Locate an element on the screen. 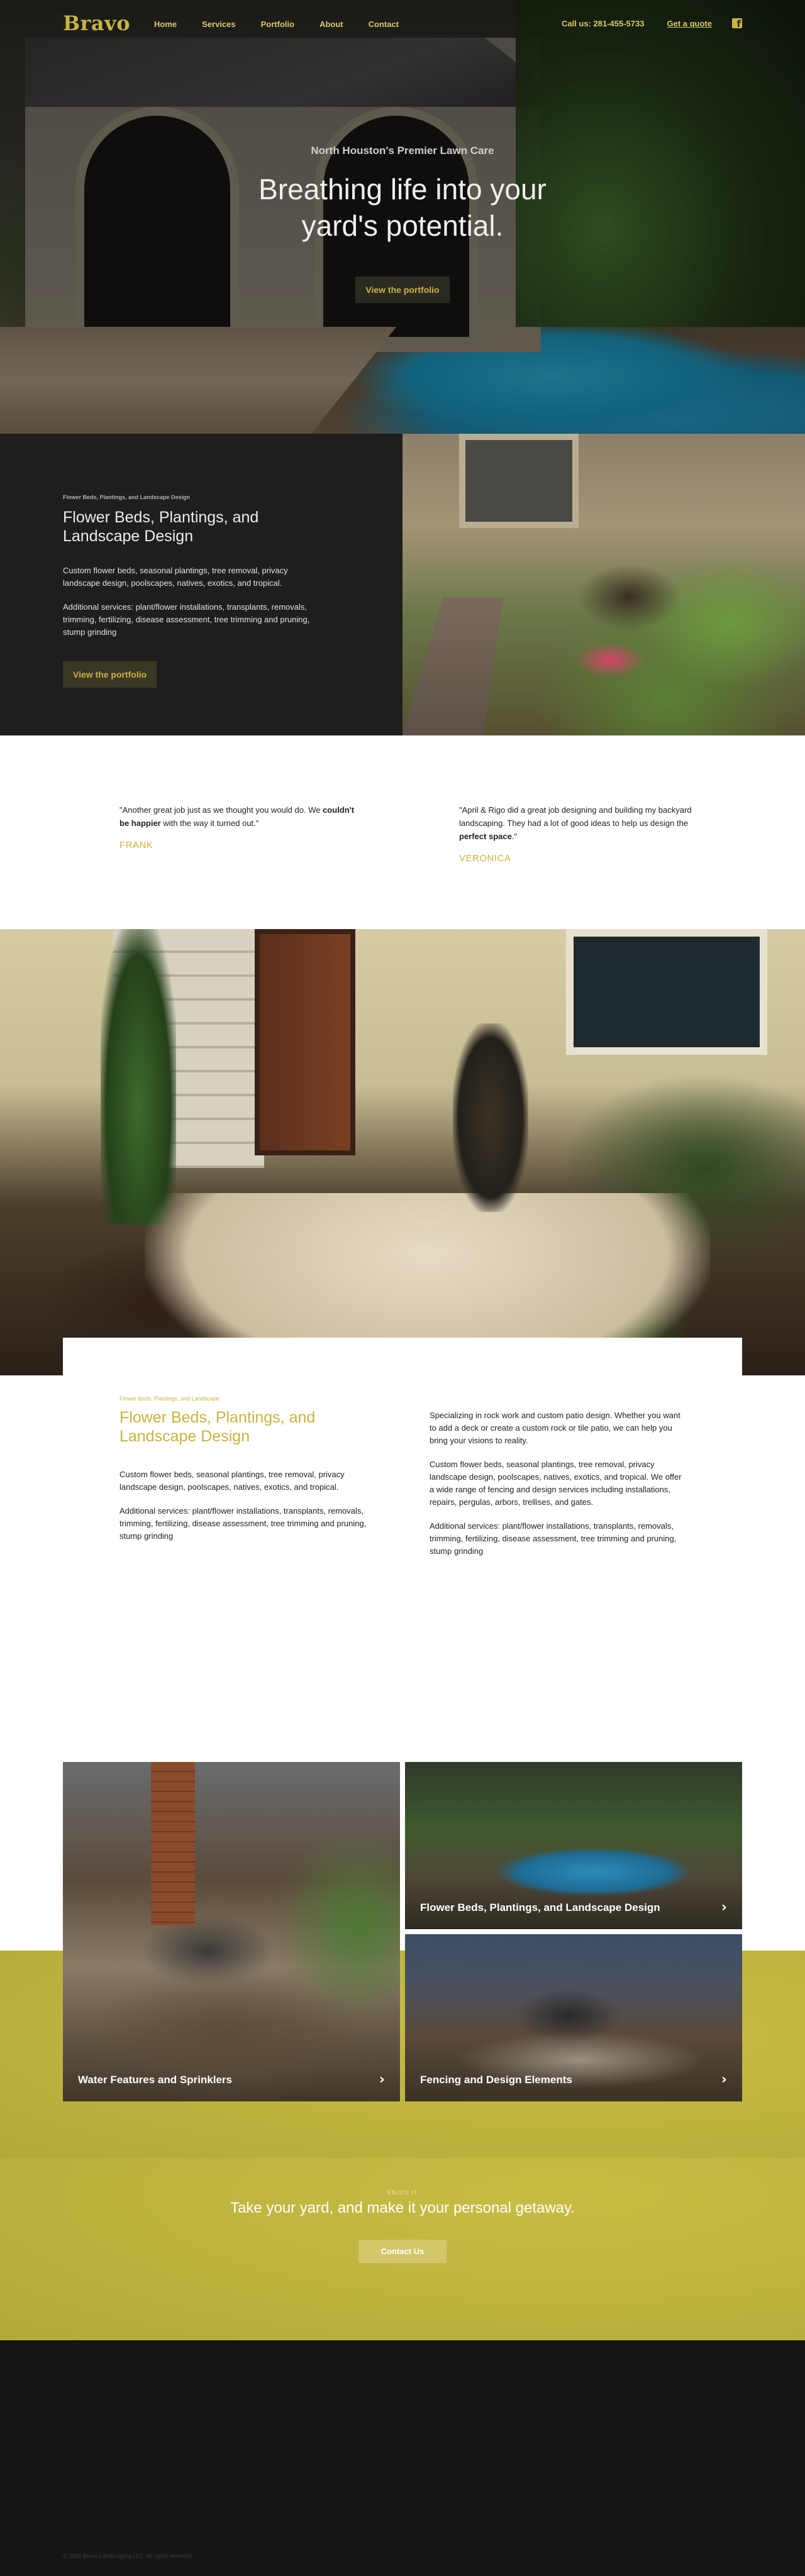  cta-kicker: ENJOY IT is located at coordinates (402, 2192).